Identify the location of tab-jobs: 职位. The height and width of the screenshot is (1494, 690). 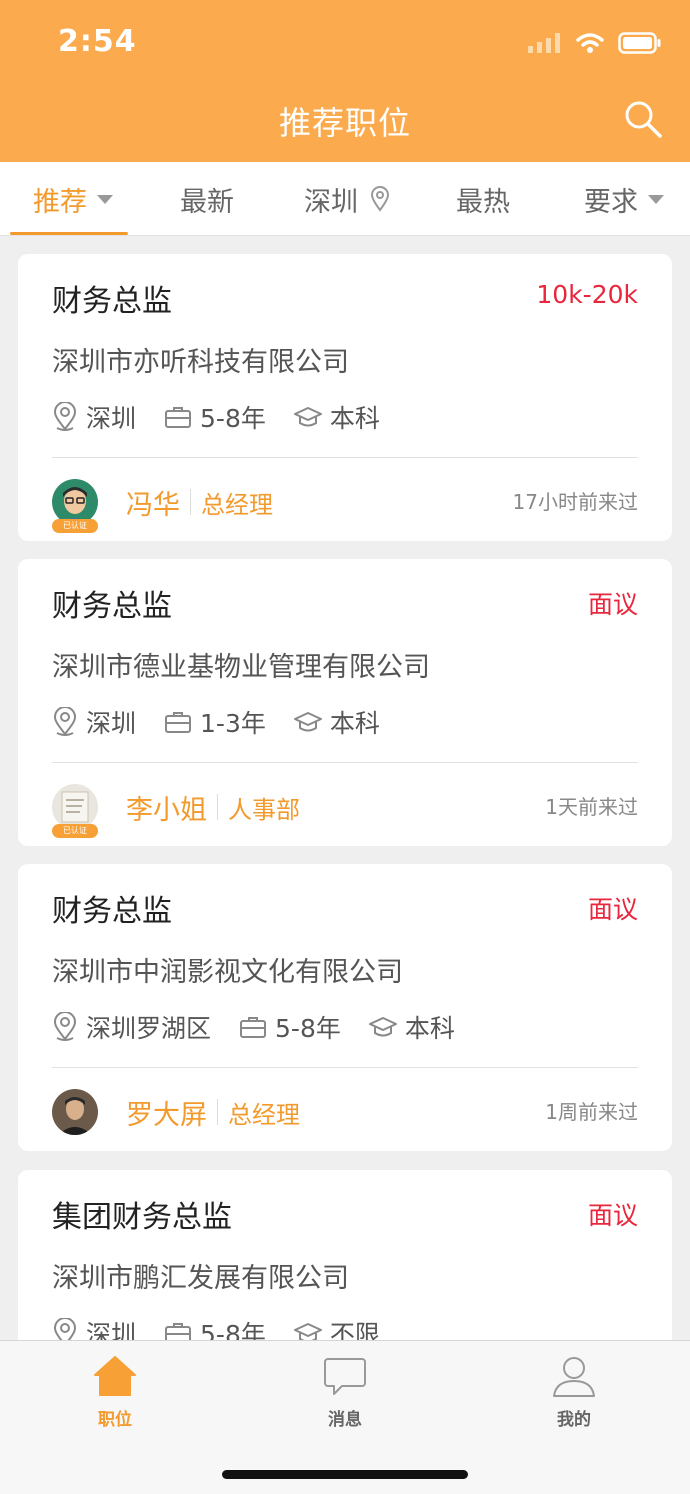
(115, 1391).